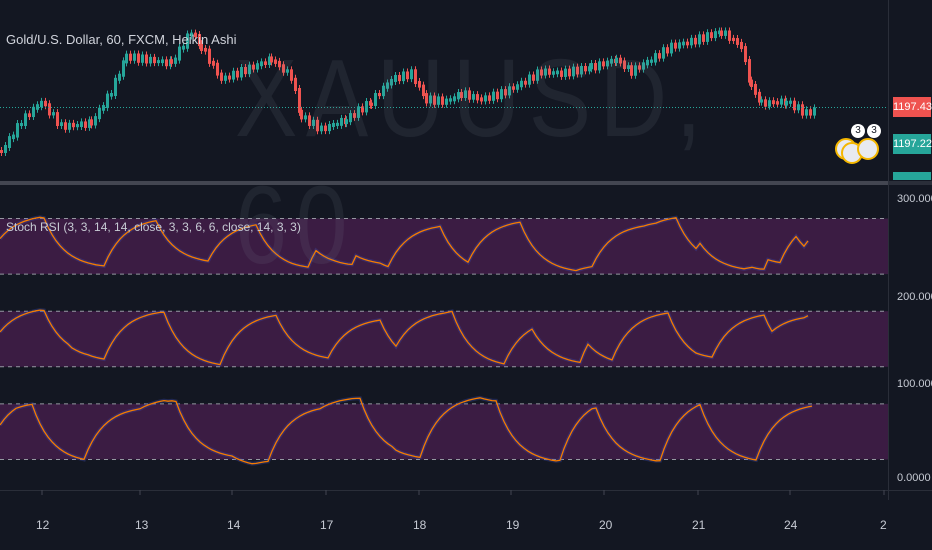 This screenshot has height=550, width=932. I want to click on symbol-title: Gold/U.S. Dollar, 60, FXCM, Heikin Ashi, so click(121, 39).